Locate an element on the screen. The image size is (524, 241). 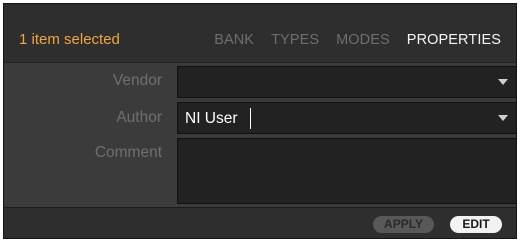
apply-button: APPLY is located at coordinates (403, 224).